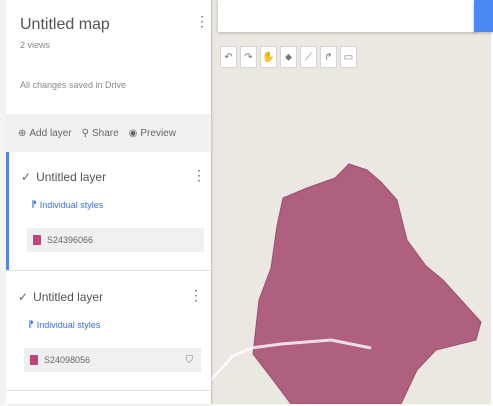  I want to click on share-icon: ⚲, so click(85, 133).